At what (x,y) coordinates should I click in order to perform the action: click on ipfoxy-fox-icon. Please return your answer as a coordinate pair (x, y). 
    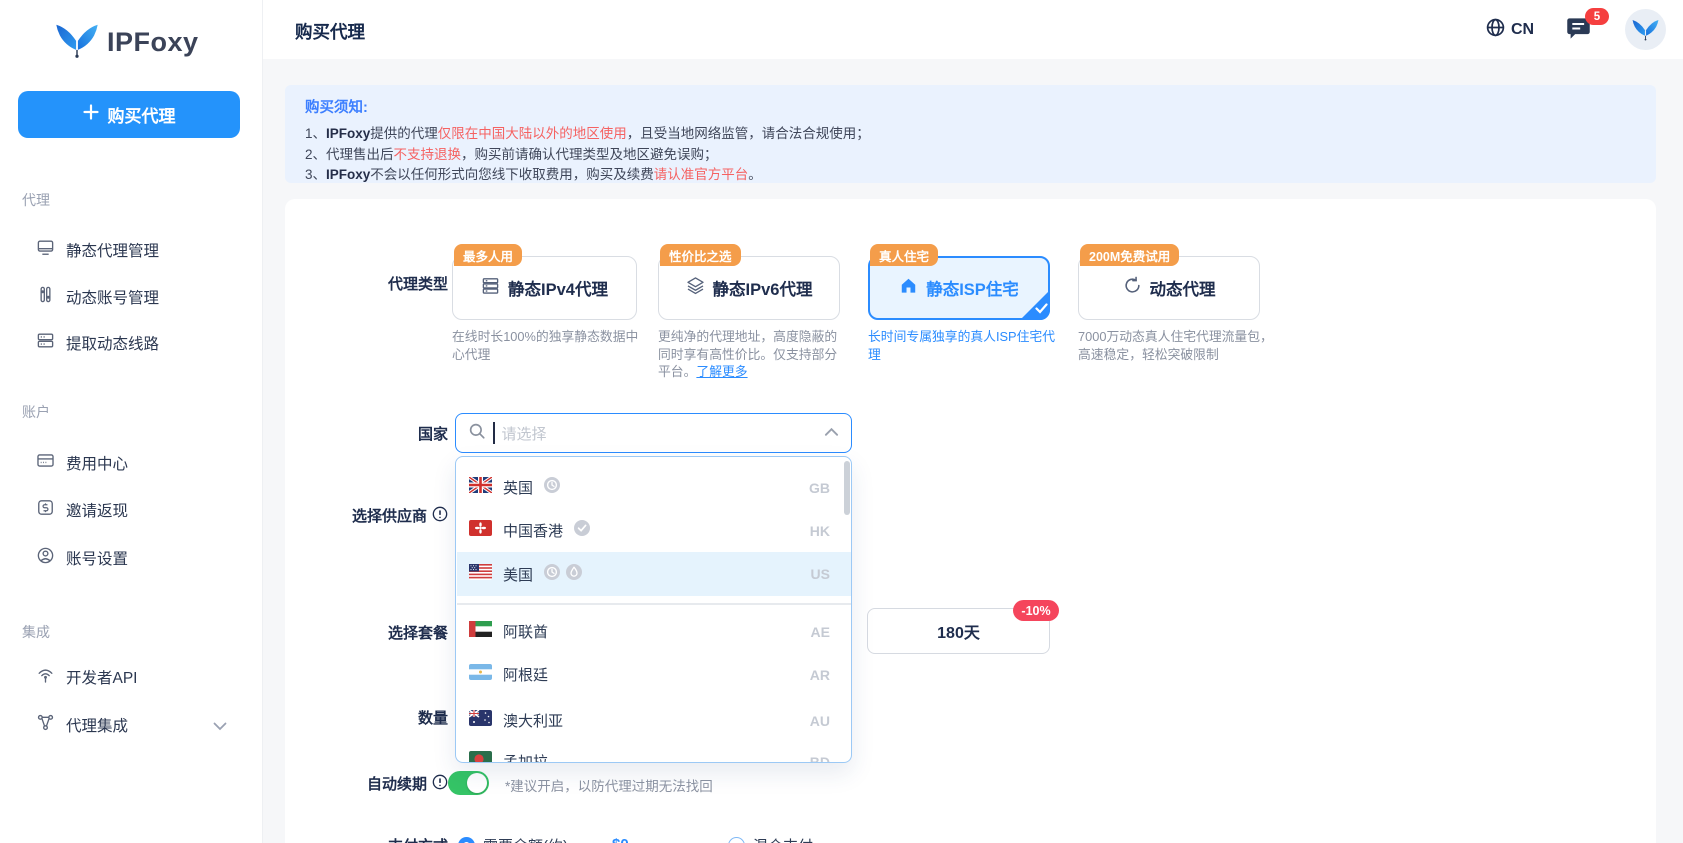
    Looking at the image, I should click on (77, 42).